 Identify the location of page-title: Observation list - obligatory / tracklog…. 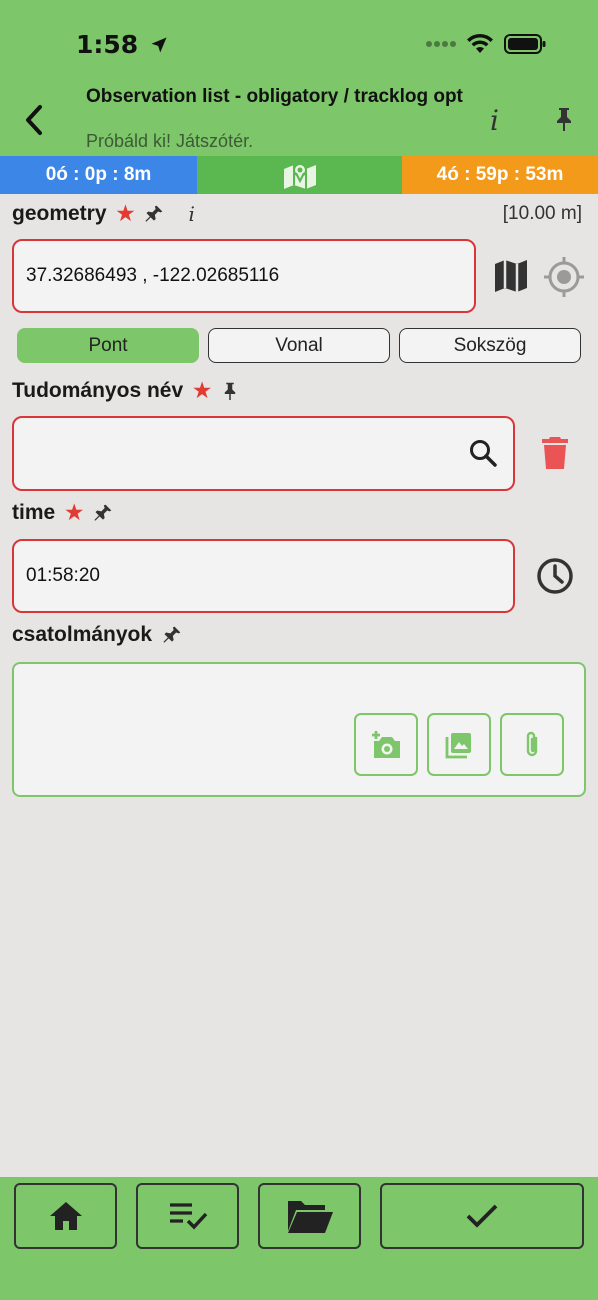
(274, 96).